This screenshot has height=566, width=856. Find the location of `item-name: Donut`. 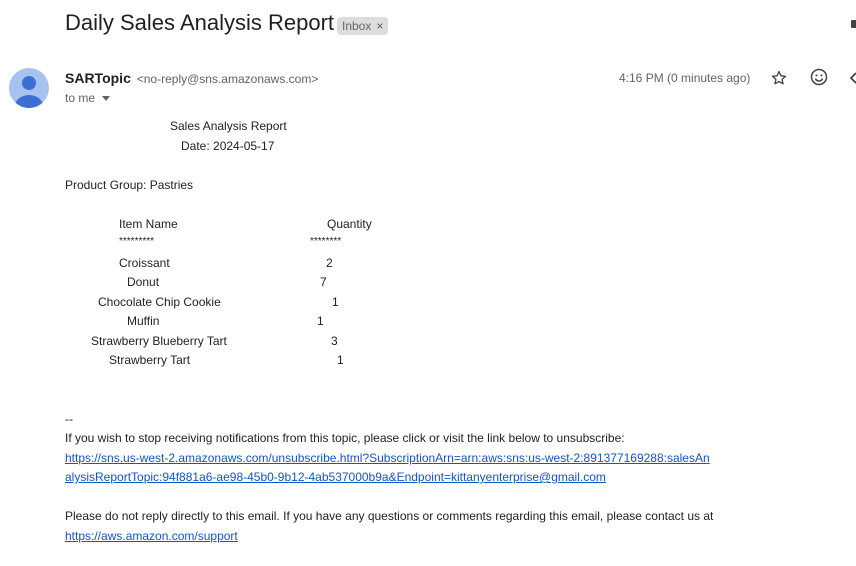

item-name: Donut is located at coordinates (143, 282).